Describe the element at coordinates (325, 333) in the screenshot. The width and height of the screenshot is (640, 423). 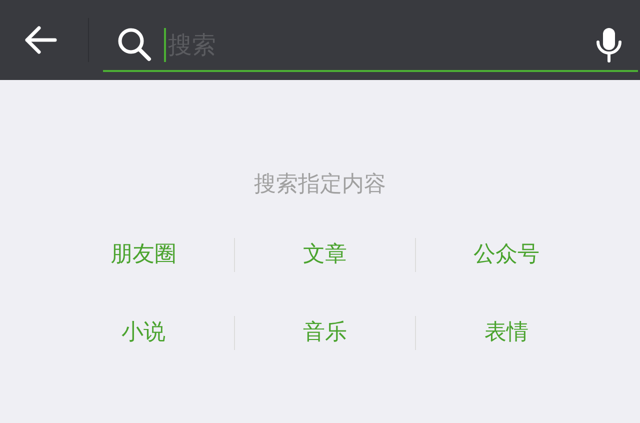
I see `category-link: 音乐` at that location.